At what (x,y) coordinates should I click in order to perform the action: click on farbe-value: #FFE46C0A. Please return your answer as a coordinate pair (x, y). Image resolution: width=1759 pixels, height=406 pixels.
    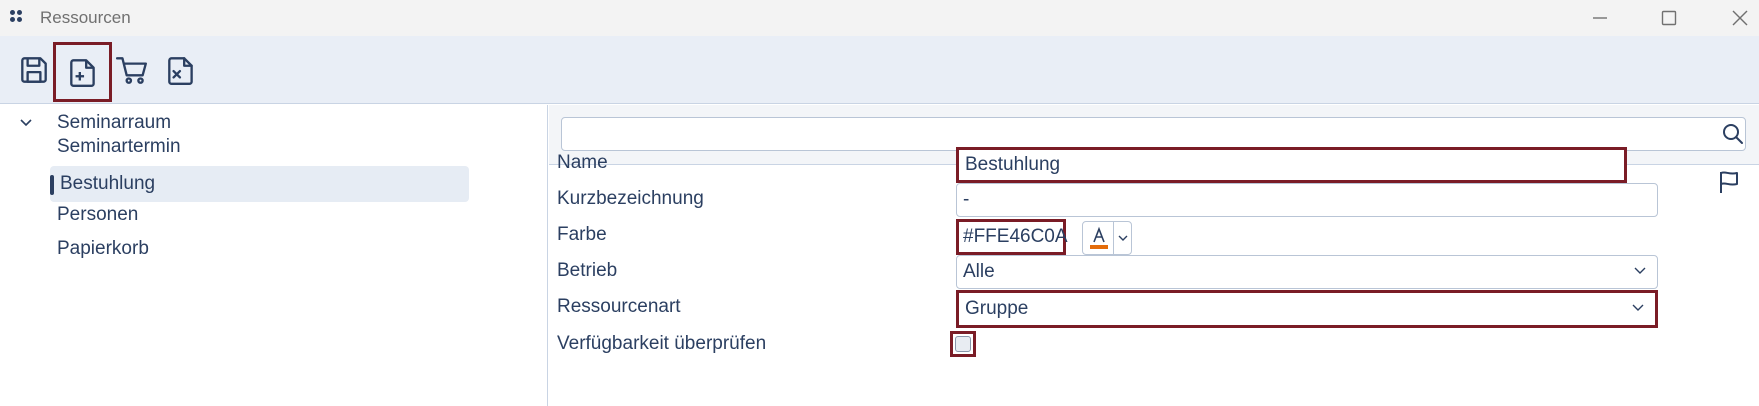
    Looking at the image, I should click on (1015, 236).